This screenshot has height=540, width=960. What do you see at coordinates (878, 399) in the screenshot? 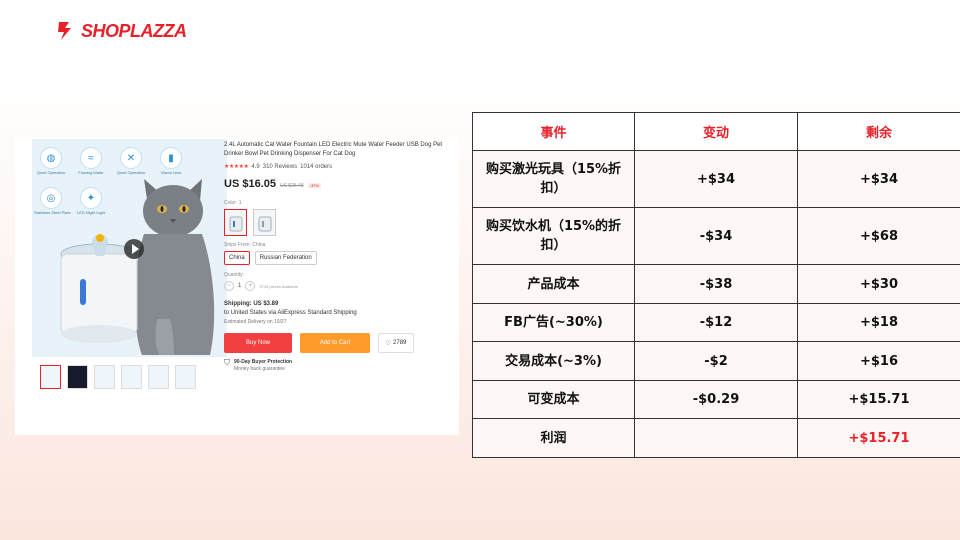
I see `cell-remaining: +$15.71` at bounding box center [878, 399].